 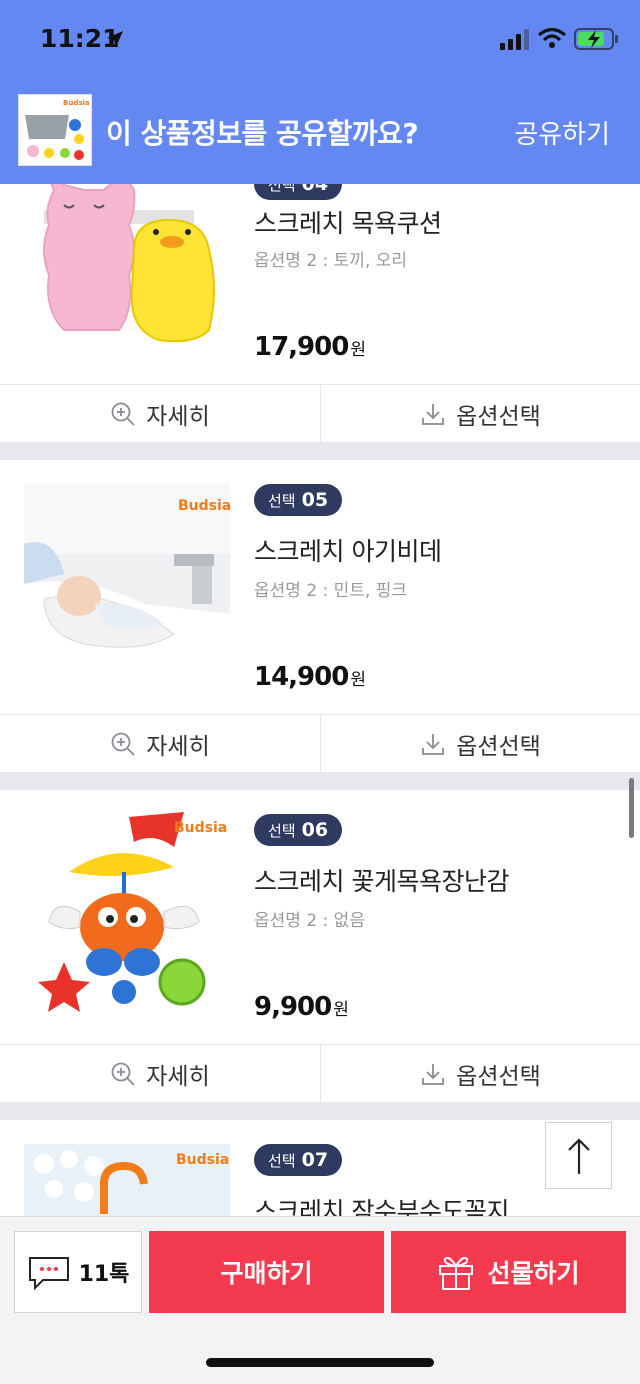 I want to click on product-card: Budsia 선택 07 스크레치 잠수부수도꼭지, so click(x=320, y=1170).